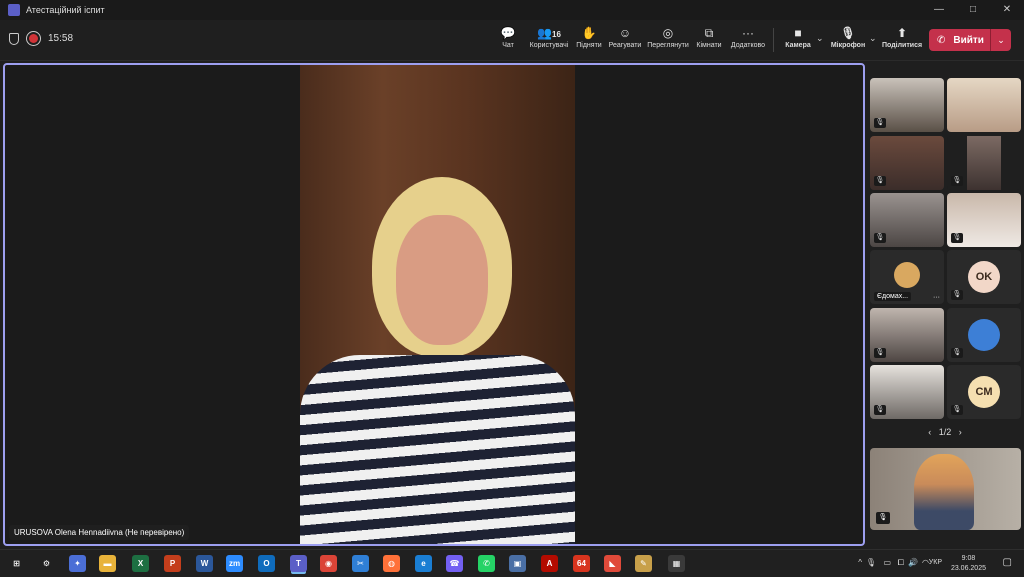  Describe the element at coordinates (360, 563) in the screenshot. I see `snipping-tool-icon: ✂` at that location.